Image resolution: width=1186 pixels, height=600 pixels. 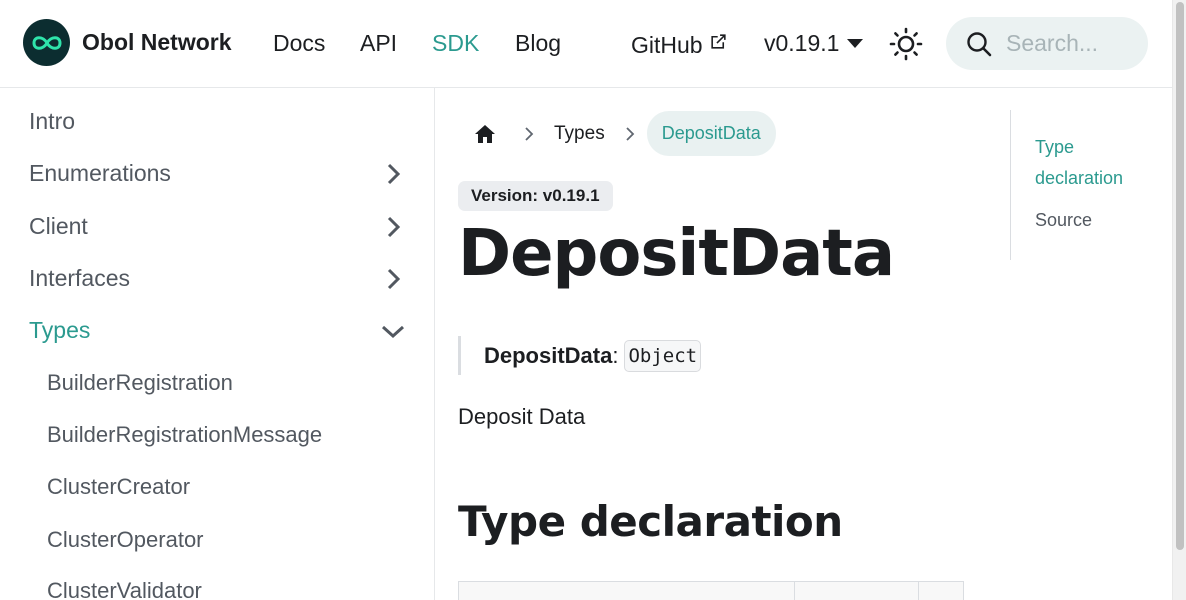 I want to click on sidebar-subitem-builderregistrationmessage: BuilderRegistrationMessage, so click(x=184, y=435).